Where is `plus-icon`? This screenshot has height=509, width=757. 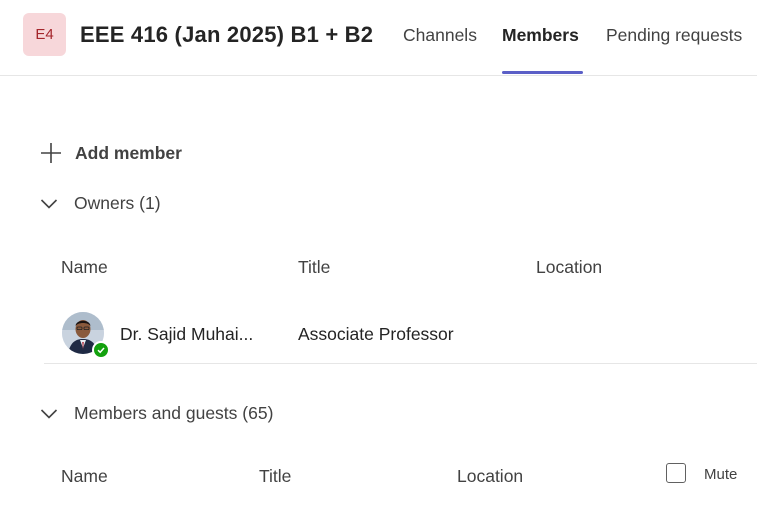
plus-icon is located at coordinates (51, 153).